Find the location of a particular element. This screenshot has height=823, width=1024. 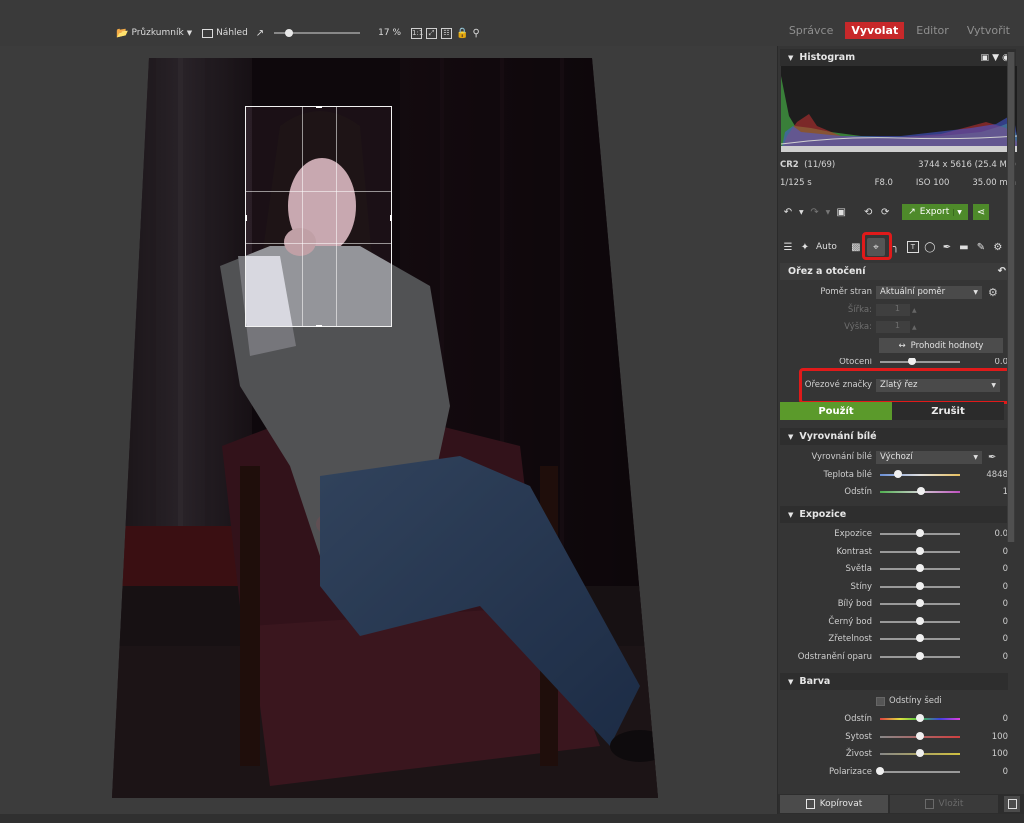

lock-icon: 🔒 is located at coordinates (462, 33).